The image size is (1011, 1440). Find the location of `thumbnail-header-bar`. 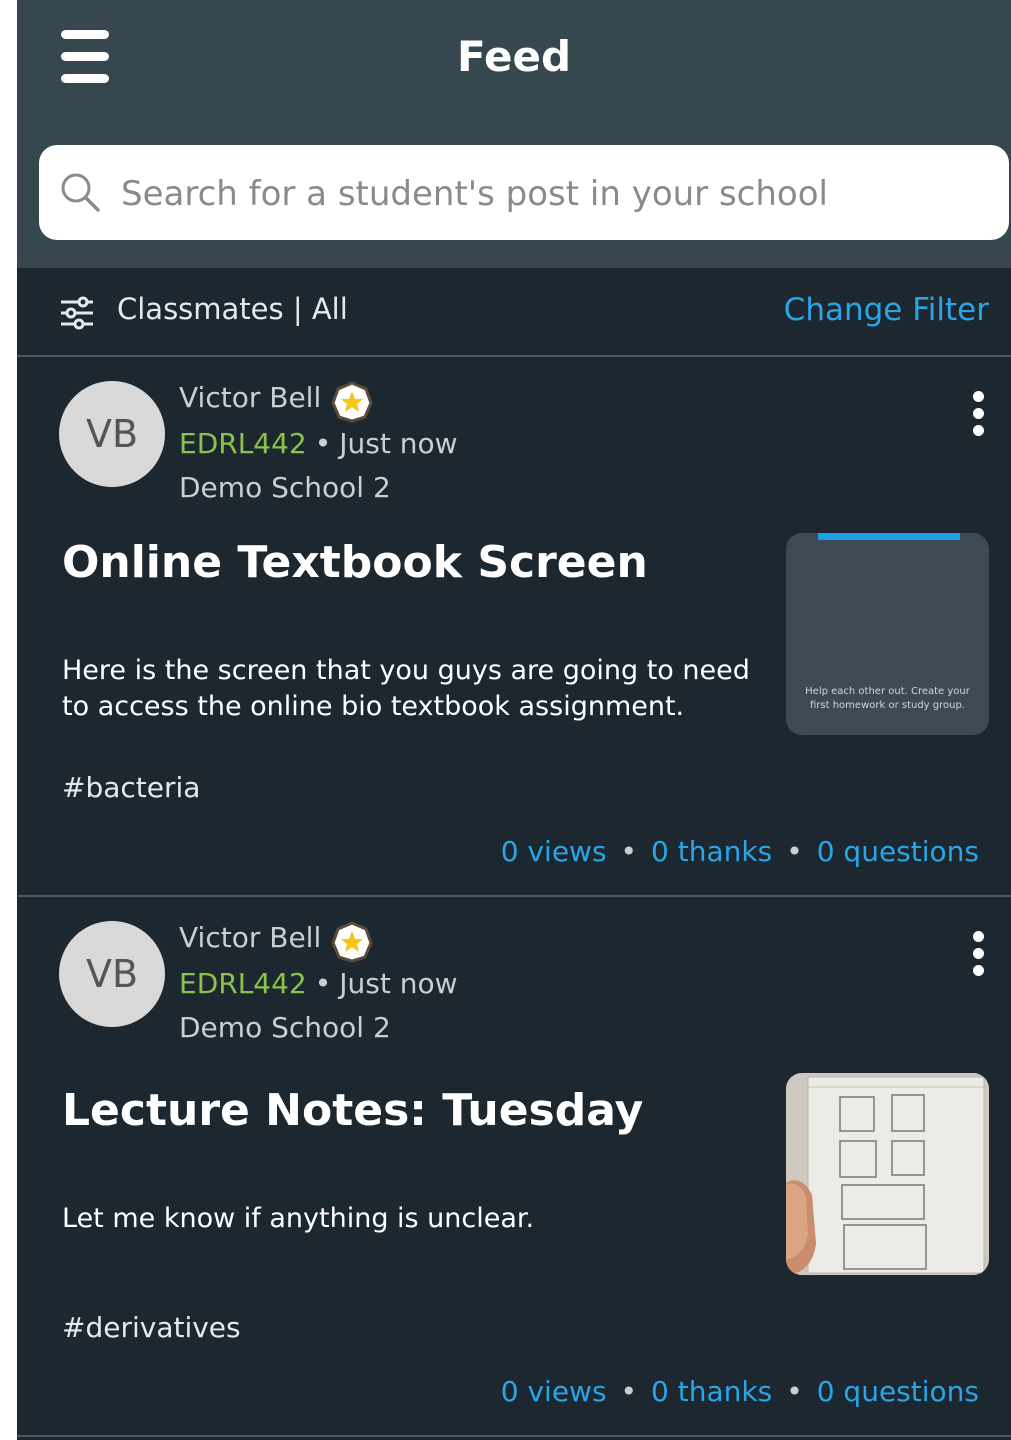

thumbnail-header-bar is located at coordinates (889, 536).